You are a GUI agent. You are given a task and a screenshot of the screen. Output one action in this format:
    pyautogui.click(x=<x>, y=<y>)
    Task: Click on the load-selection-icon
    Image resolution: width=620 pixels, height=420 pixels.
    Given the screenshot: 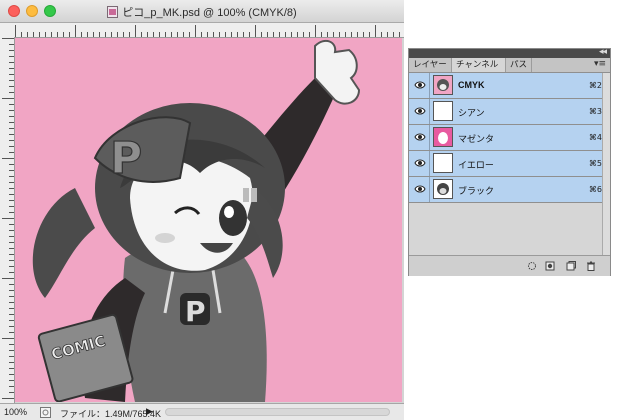 What is the action you would take?
    pyautogui.click(x=532, y=266)
    